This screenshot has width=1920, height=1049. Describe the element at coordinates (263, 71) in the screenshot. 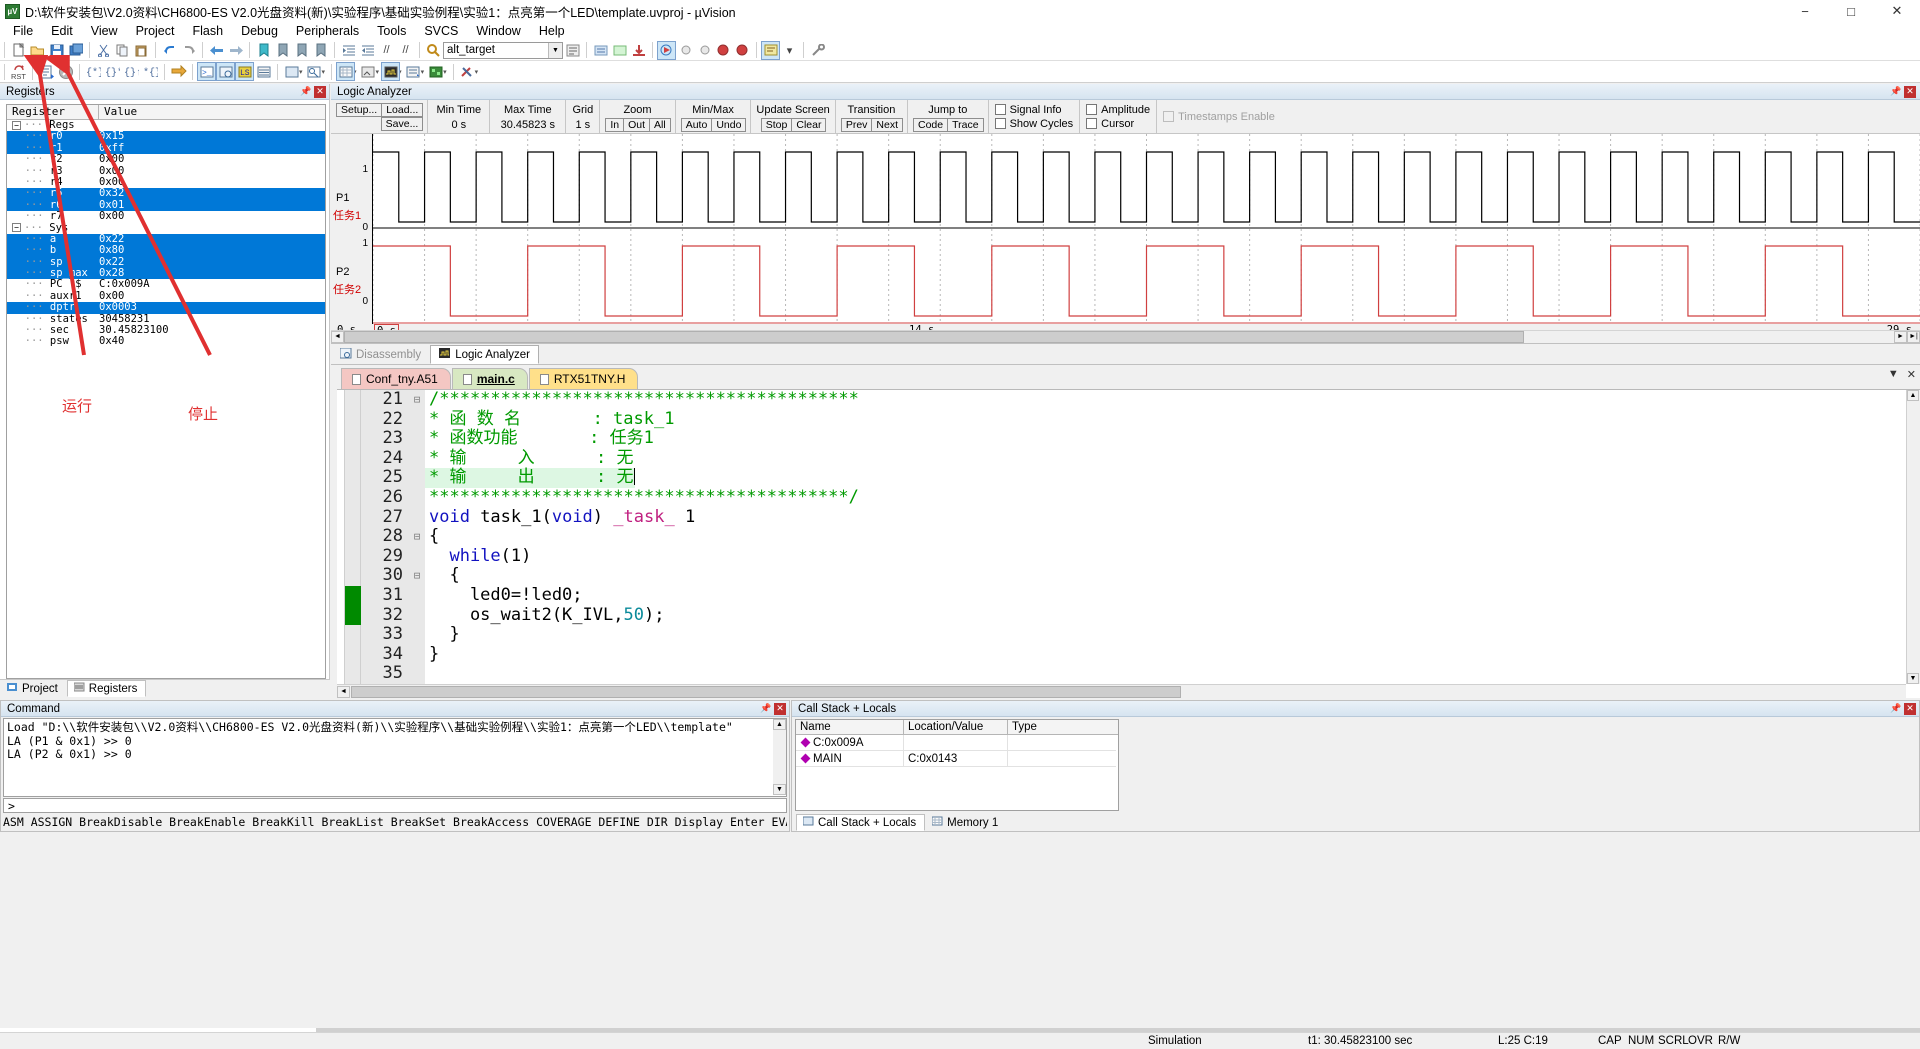

I see `registers-window-icon` at that location.